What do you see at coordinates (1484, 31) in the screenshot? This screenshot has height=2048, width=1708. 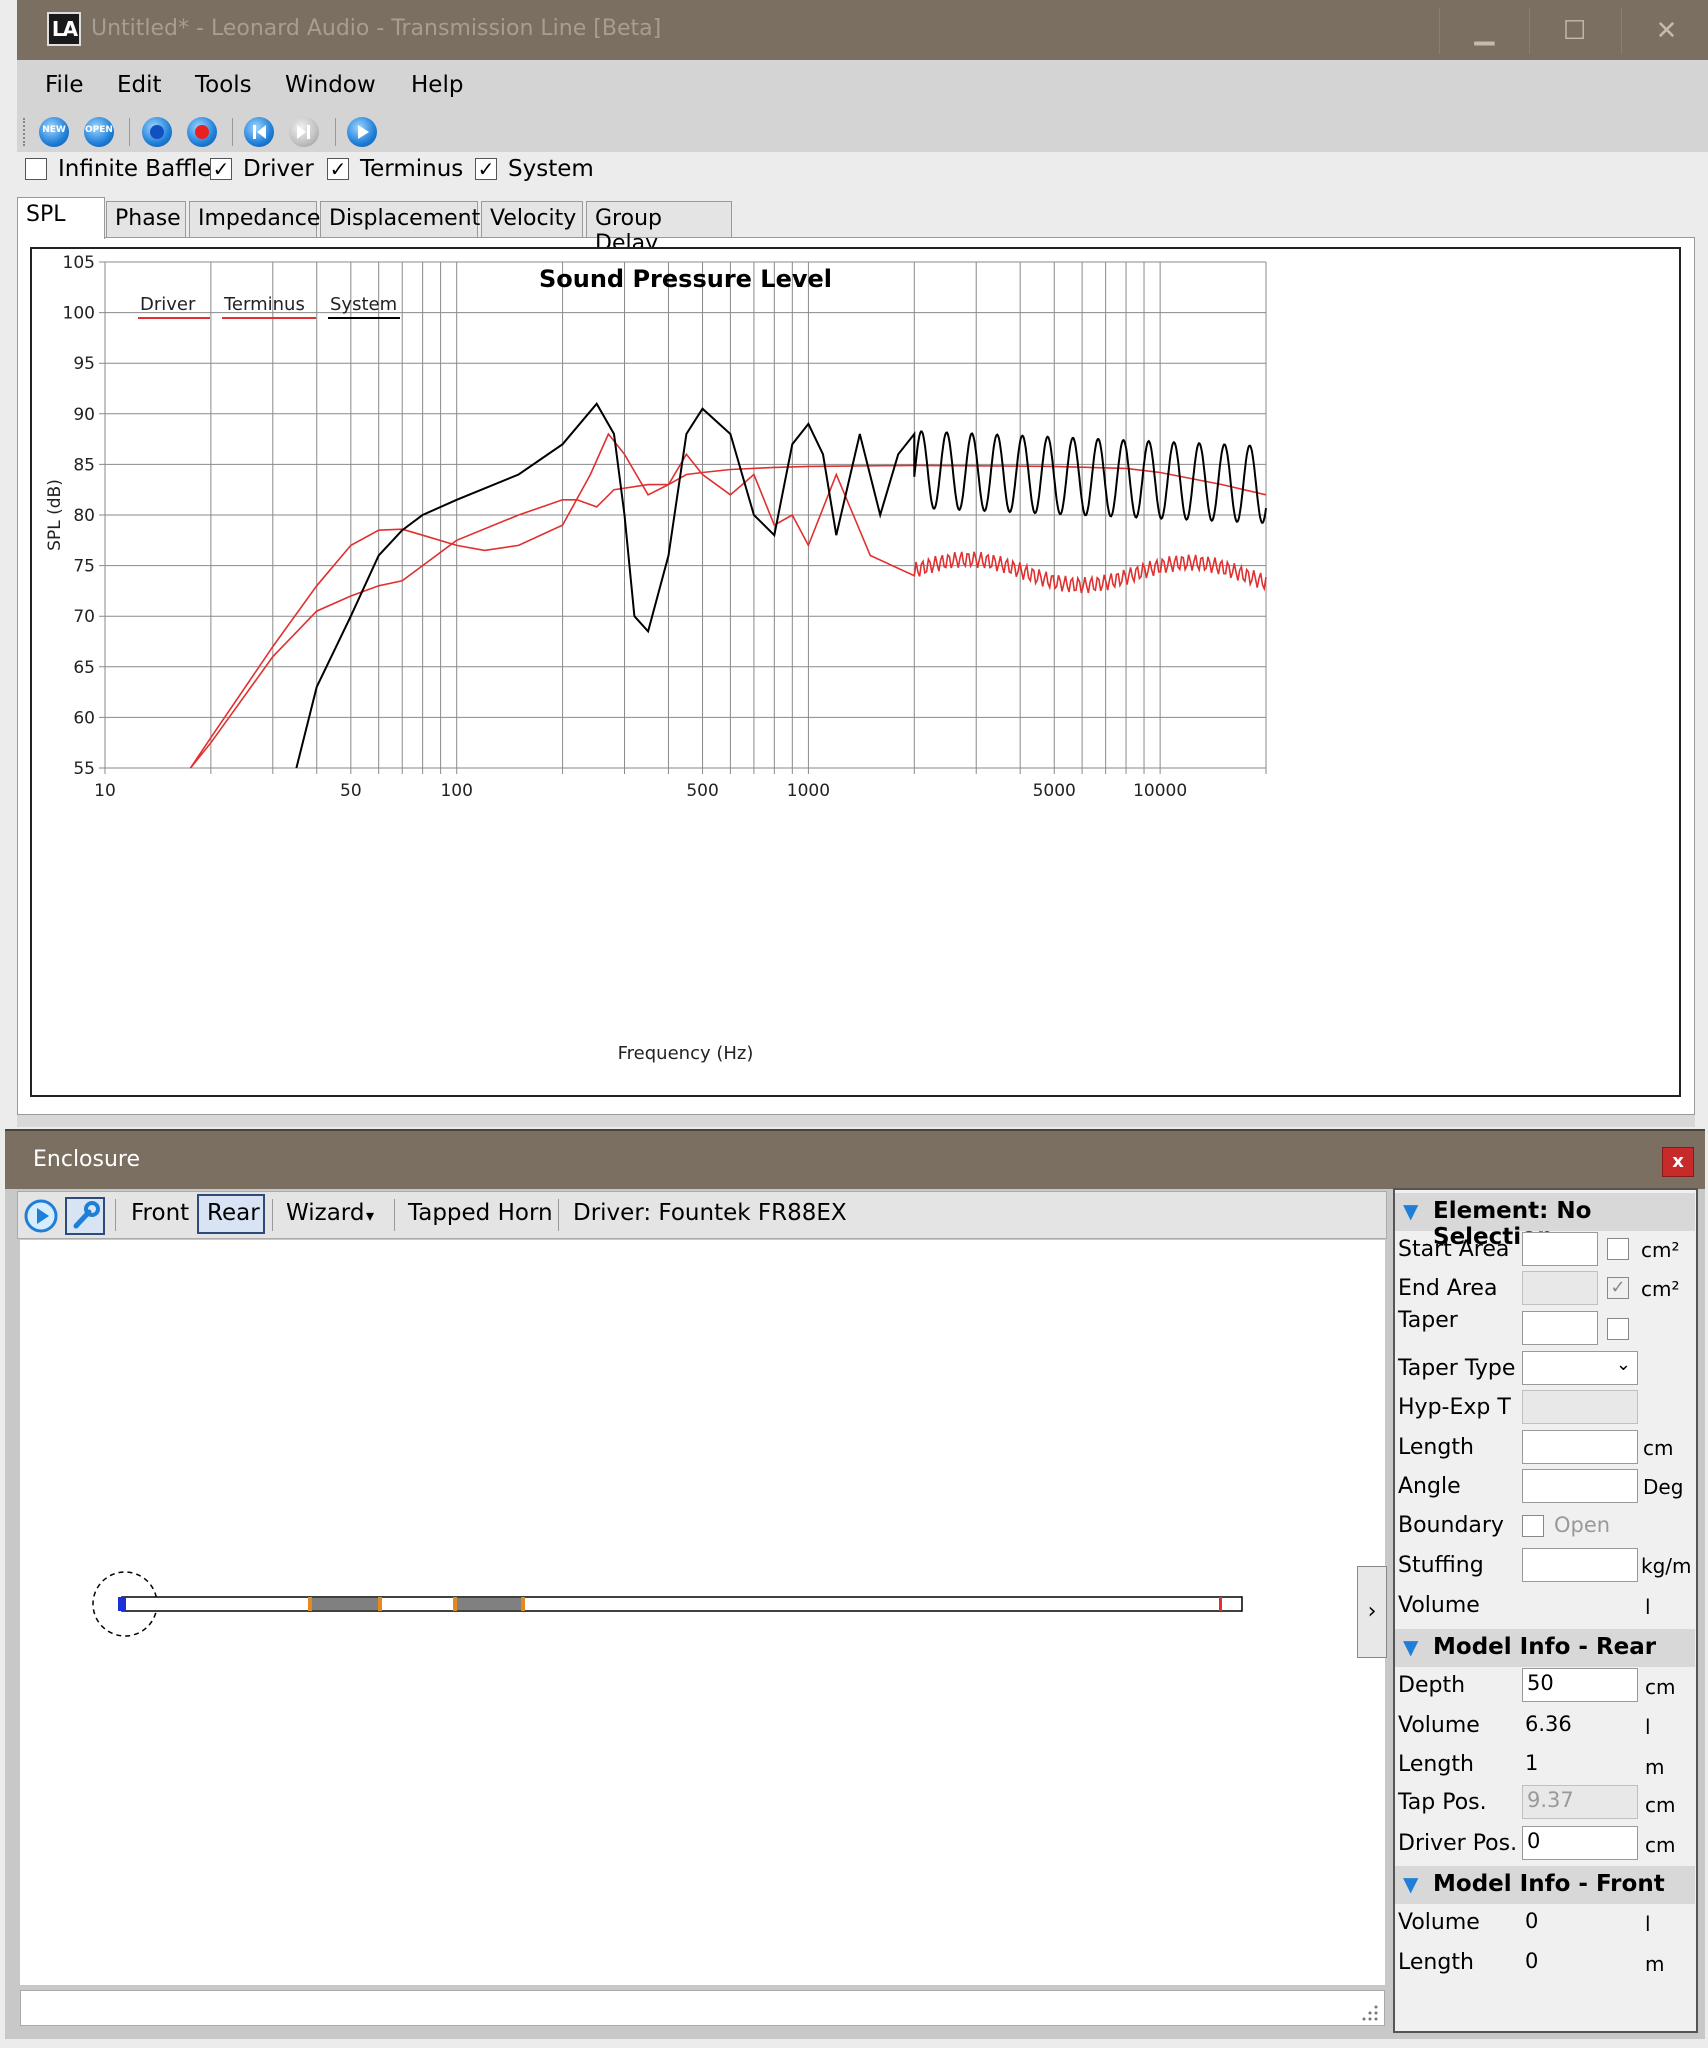 I see `minimize-button: ▁` at bounding box center [1484, 31].